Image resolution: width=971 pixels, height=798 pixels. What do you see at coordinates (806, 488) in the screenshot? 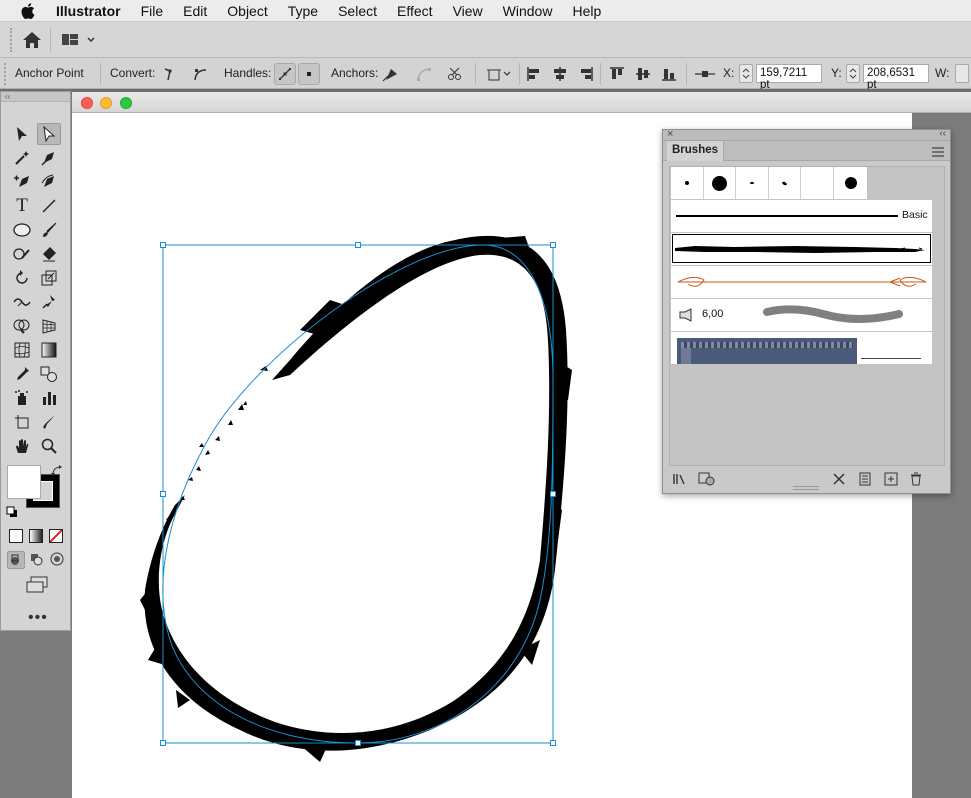
I see `panel-resize-grip` at bounding box center [806, 488].